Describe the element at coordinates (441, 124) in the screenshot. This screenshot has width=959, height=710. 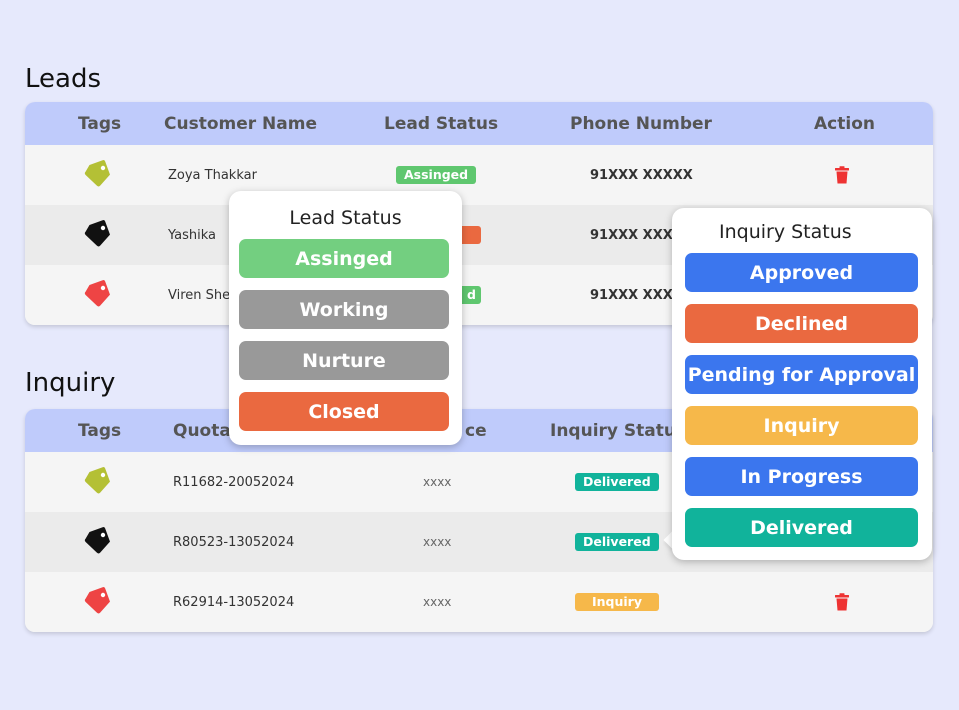
I see `leads-header-lead-status: Lead Status` at that location.